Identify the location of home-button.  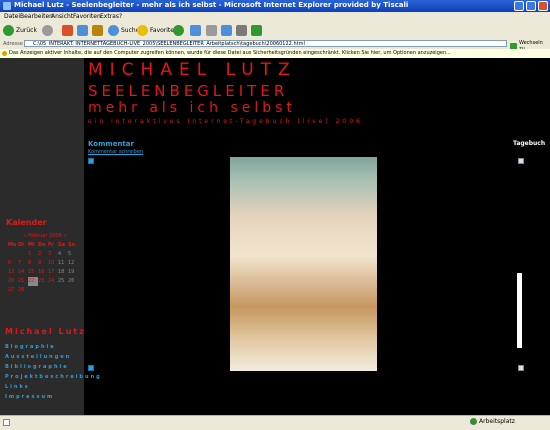
(97, 30).